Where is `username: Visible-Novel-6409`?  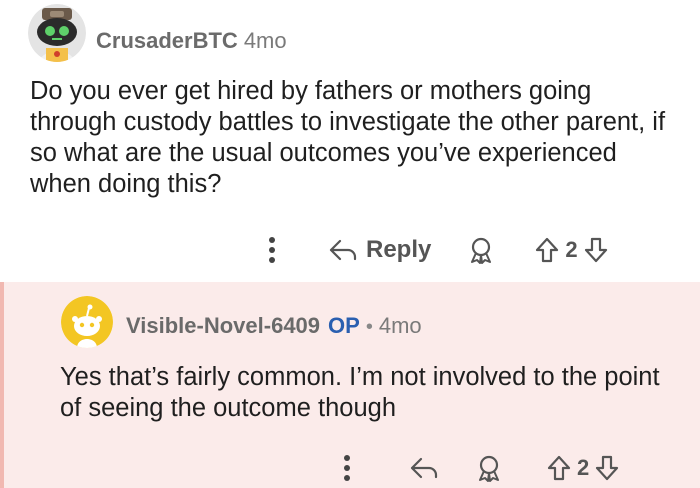 username: Visible-Novel-6409 is located at coordinates (223, 326).